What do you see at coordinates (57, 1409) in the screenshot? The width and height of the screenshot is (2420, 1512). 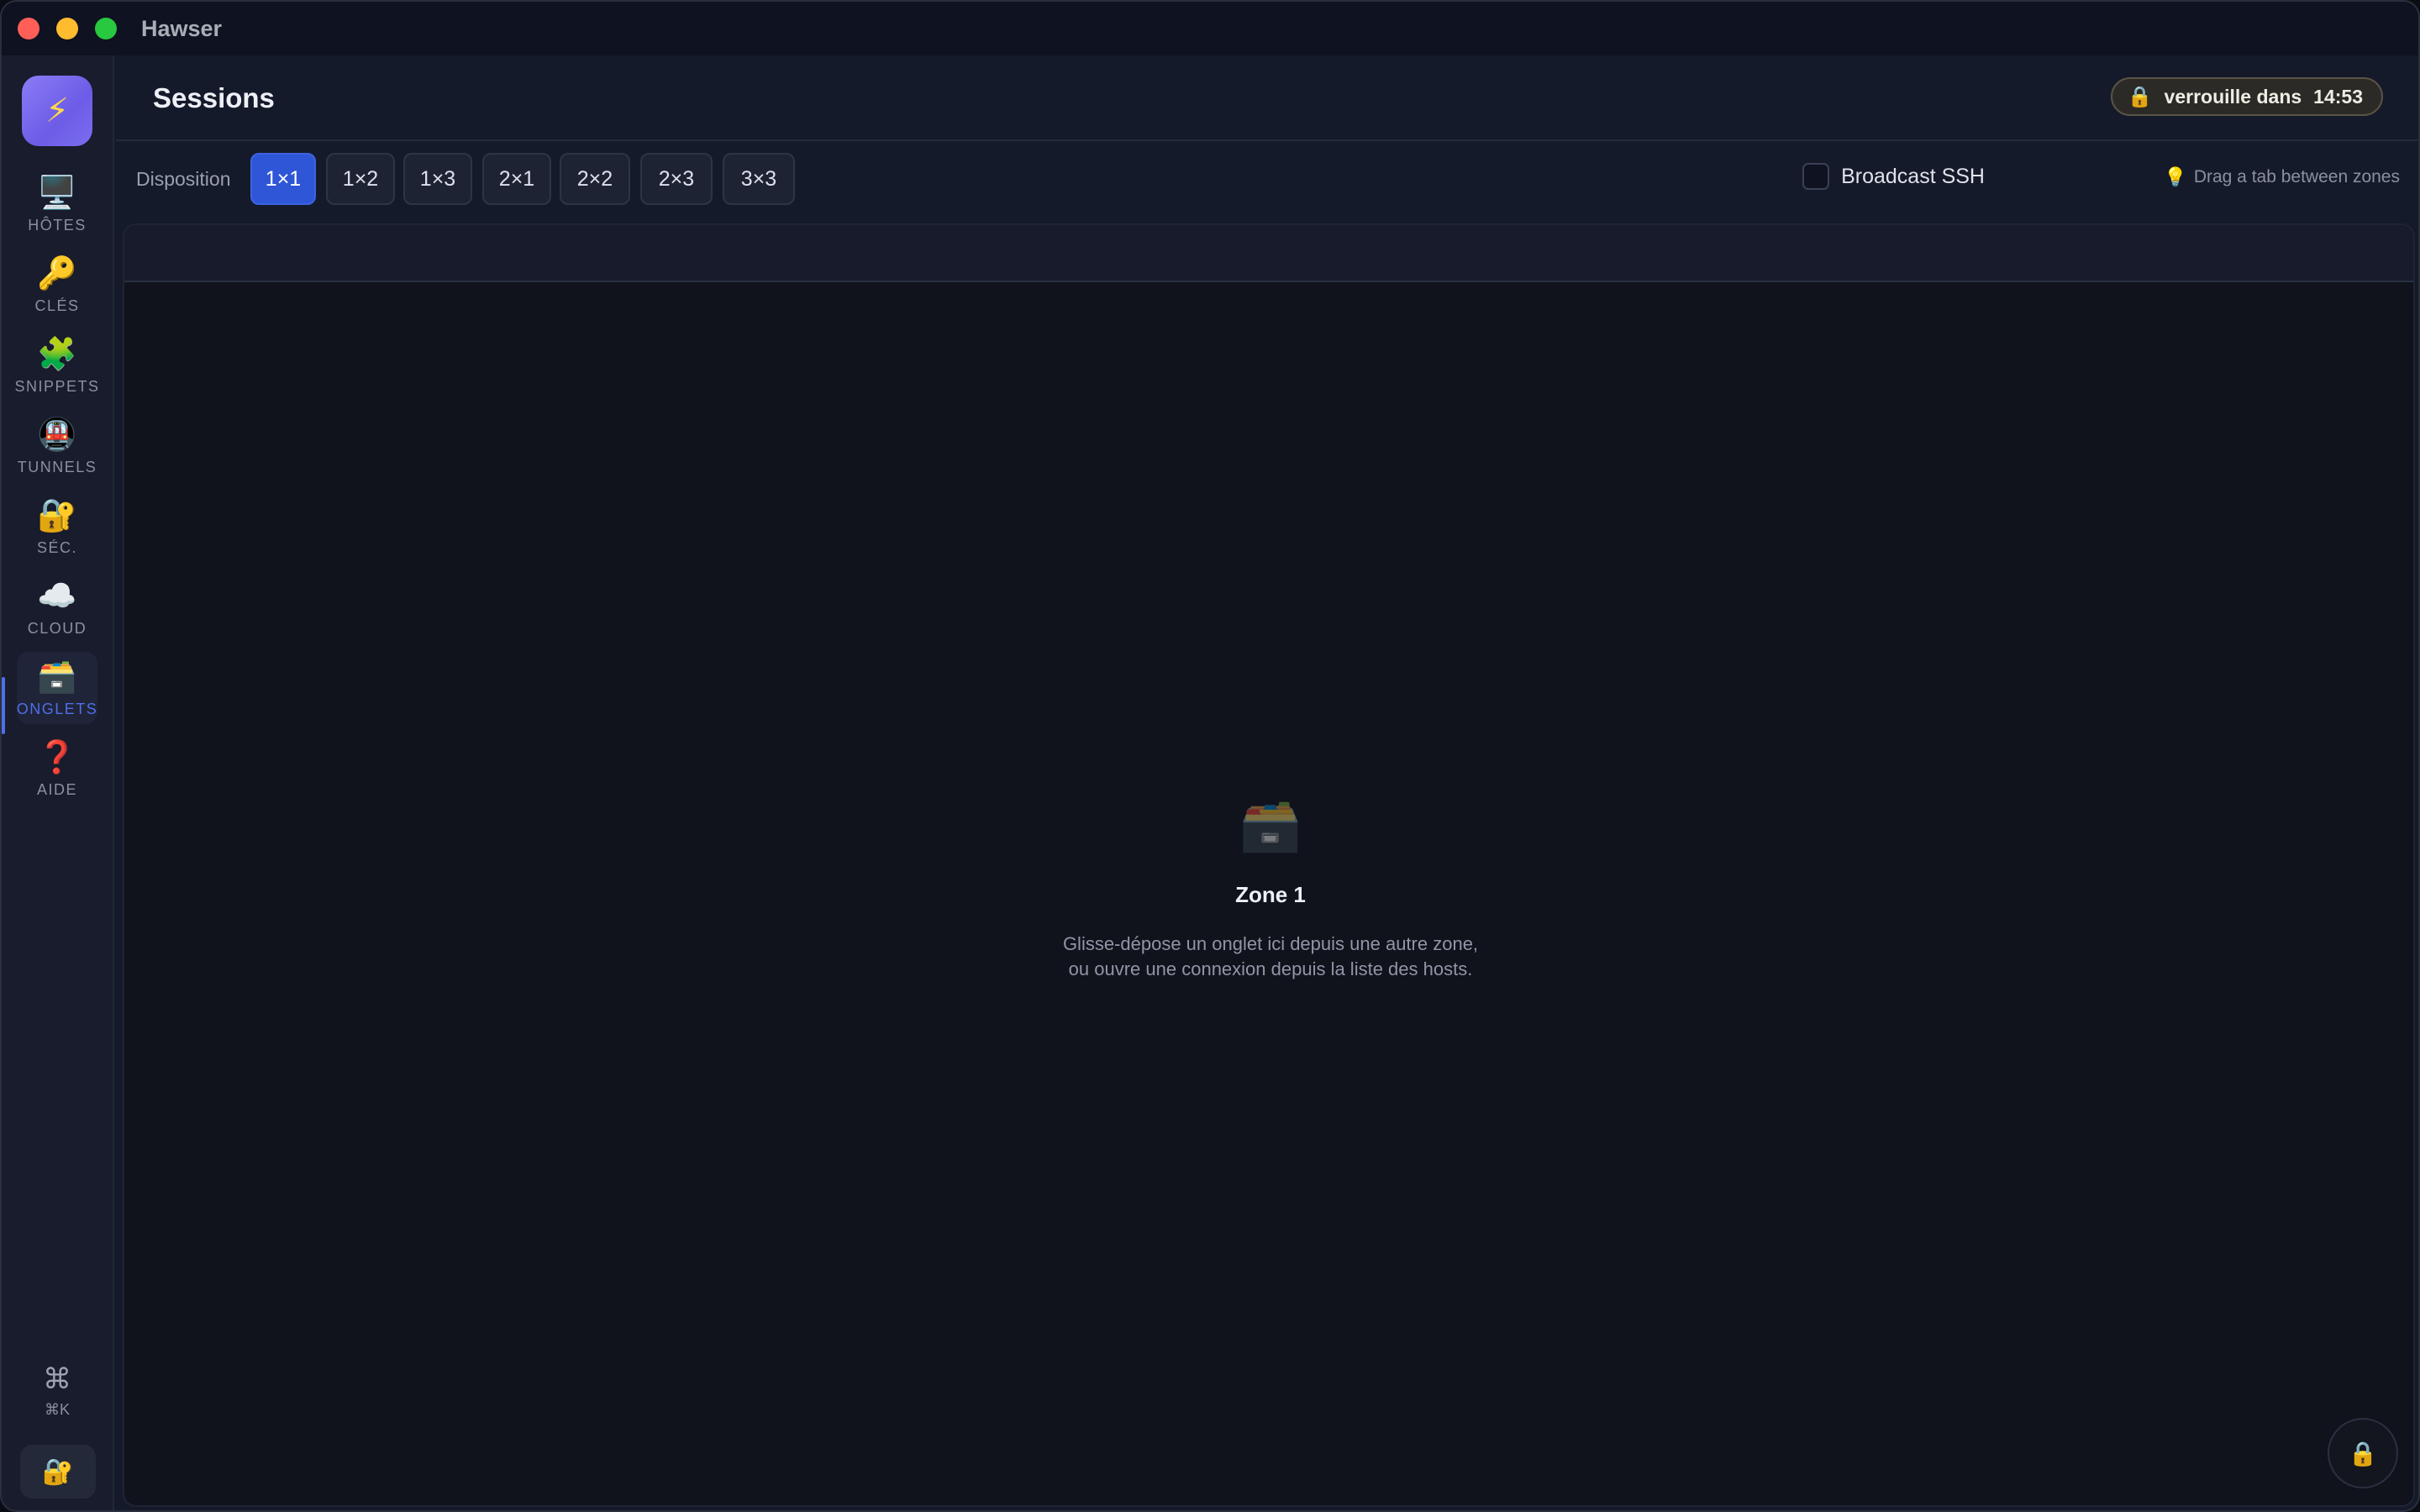 I see `command-shortcut-label: ⌘K` at bounding box center [57, 1409].